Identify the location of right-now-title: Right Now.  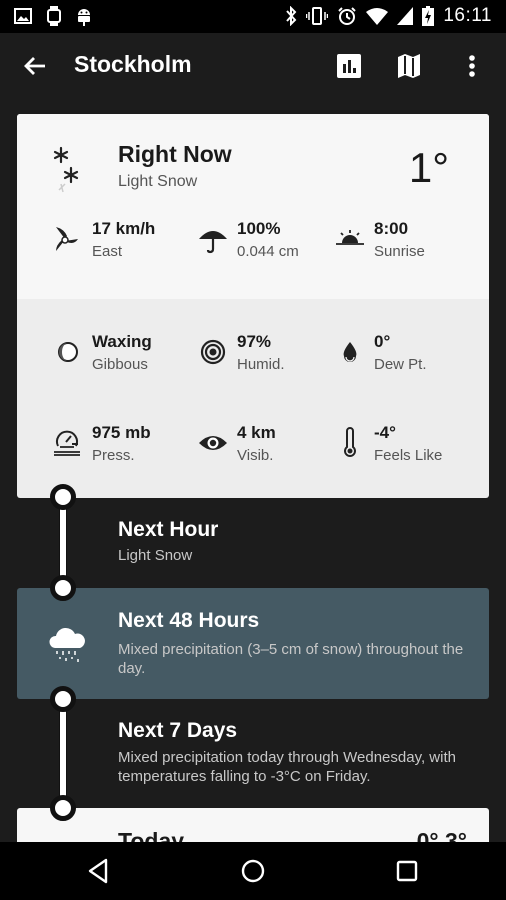
(175, 154).